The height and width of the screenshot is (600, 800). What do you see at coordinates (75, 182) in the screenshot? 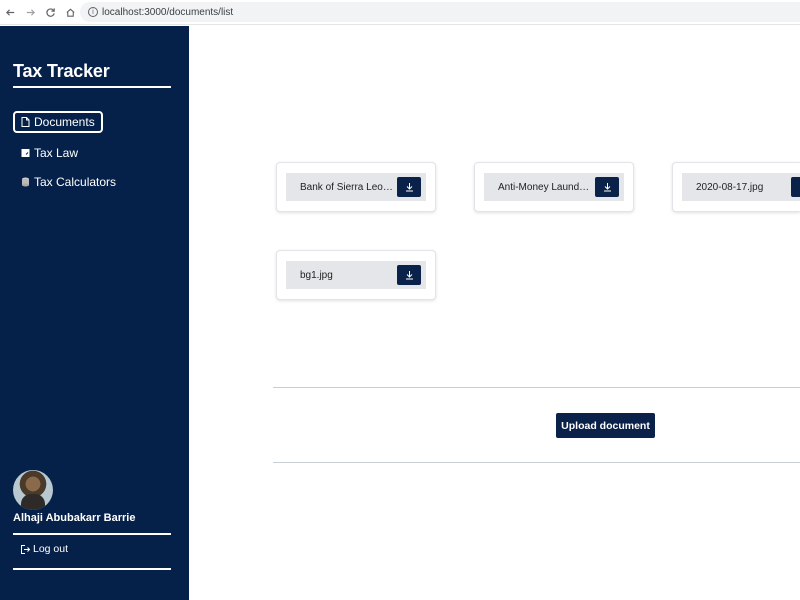
I see `sidebar-item-label: Tax Calculators` at bounding box center [75, 182].